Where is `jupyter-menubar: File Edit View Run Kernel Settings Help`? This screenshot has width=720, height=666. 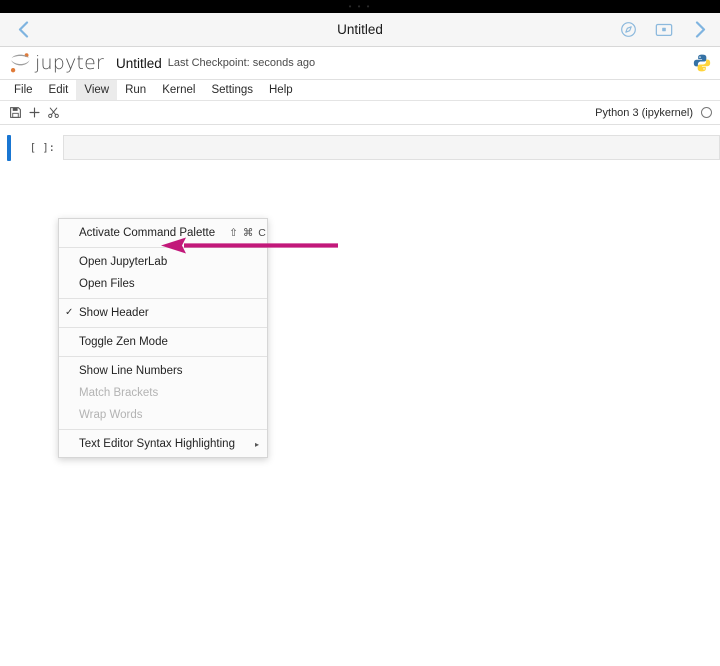 jupyter-menubar: File Edit View Run Kernel Settings Help is located at coordinates (360, 90).